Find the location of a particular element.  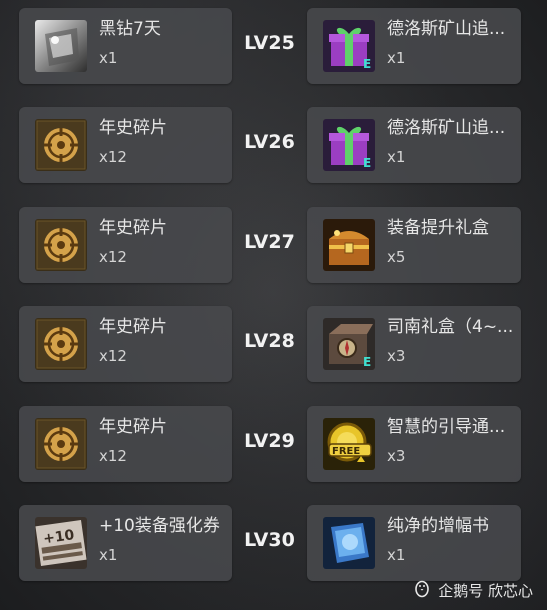

reward-row: 年史碎片 x12 LV26 E 德洛斯矿山追... x1 is located at coordinates (273, 145).